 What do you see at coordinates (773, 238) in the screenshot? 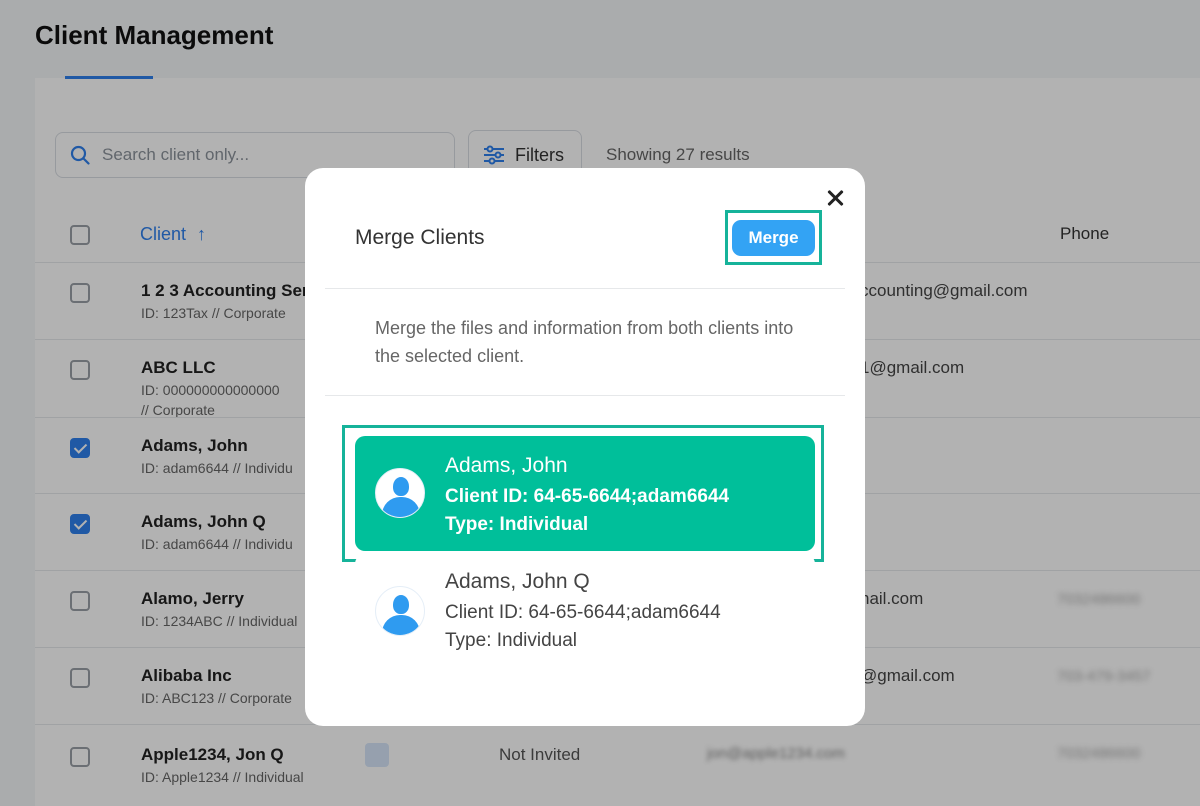
I see `merge-button: Merge` at bounding box center [773, 238].